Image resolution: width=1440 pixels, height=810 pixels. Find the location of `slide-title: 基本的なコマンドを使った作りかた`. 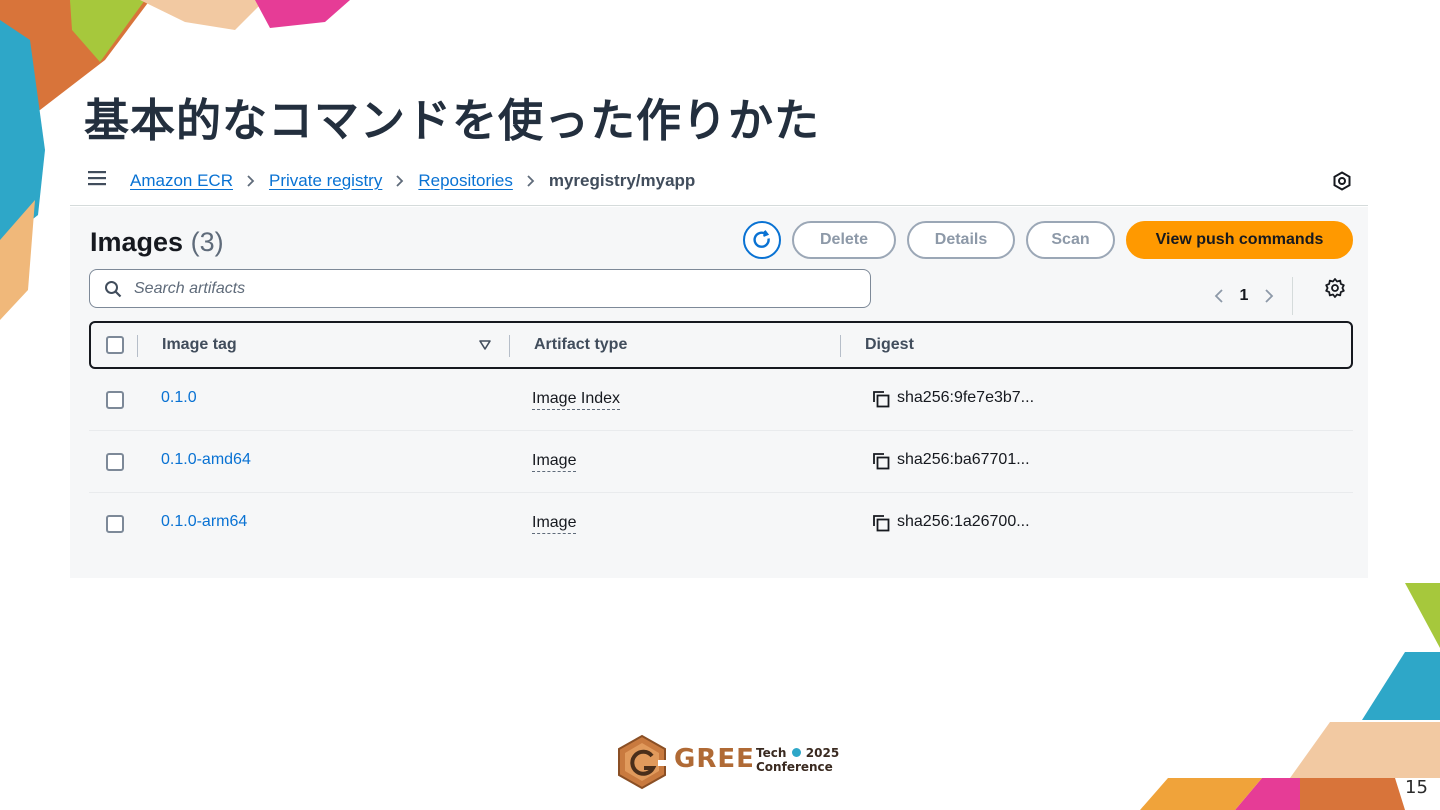

slide-title: 基本的なコマンドを使った作りかた is located at coordinates (452, 120).